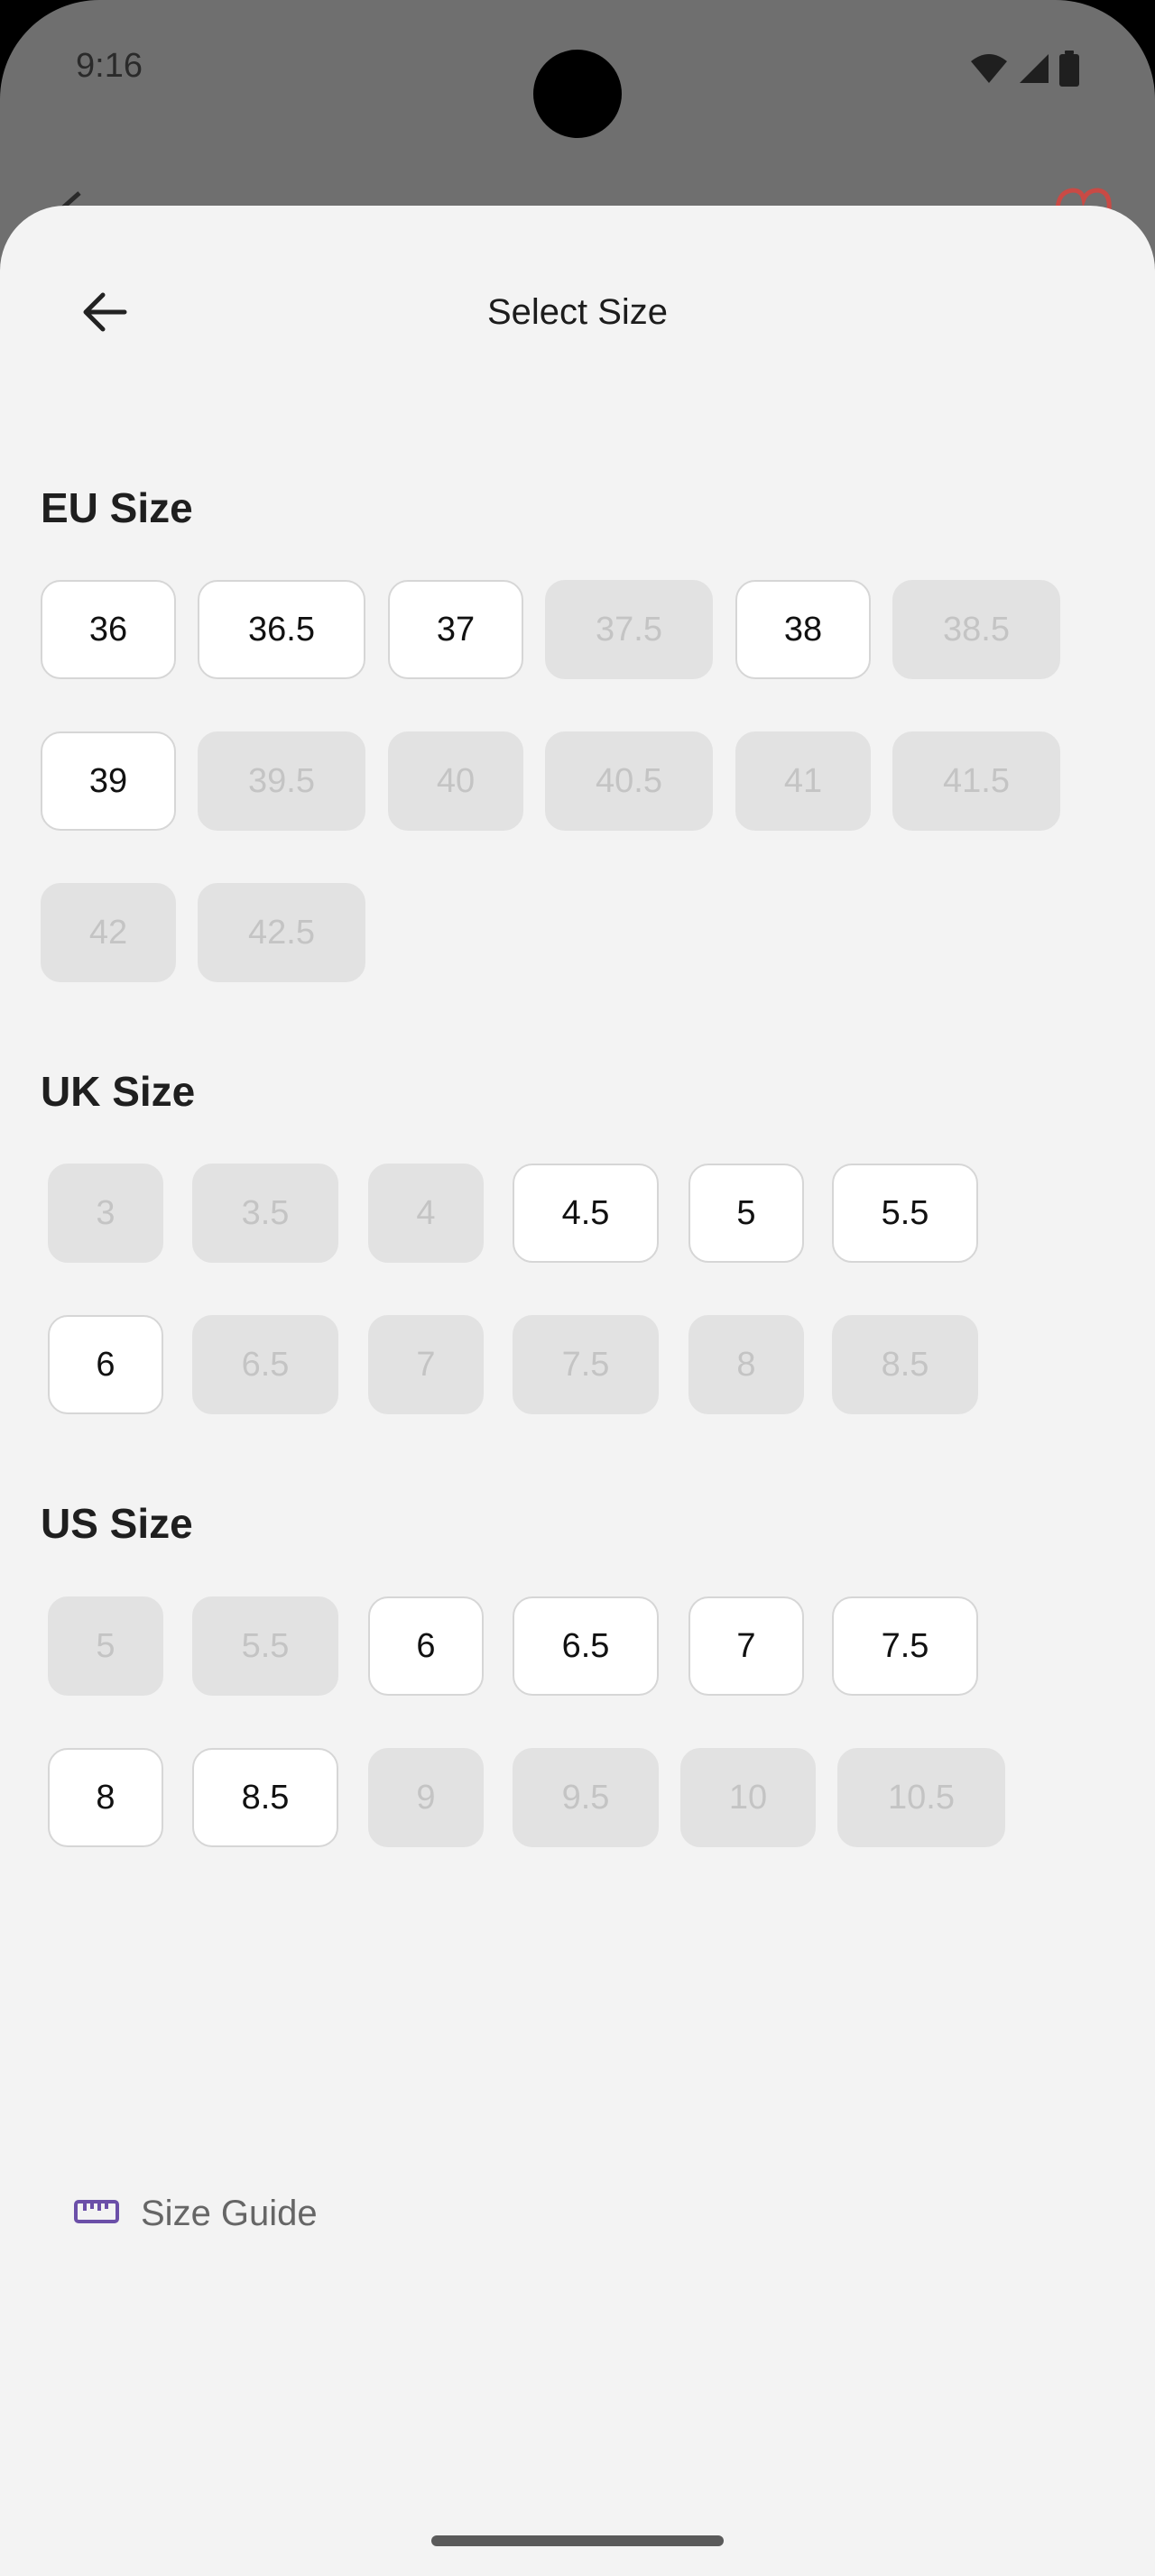 The width and height of the screenshot is (1155, 2576). What do you see at coordinates (105, 1646) in the screenshot?
I see `us-size-option: 5` at bounding box center [105, 1646].